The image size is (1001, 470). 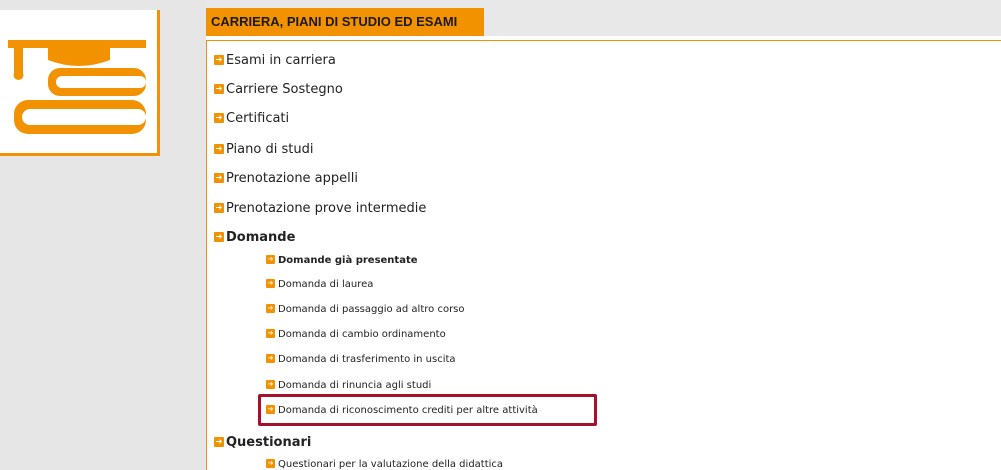 I want to click on submenu-item-label: Domanda di trasferimento in uscita, so click(x=367, y=359).